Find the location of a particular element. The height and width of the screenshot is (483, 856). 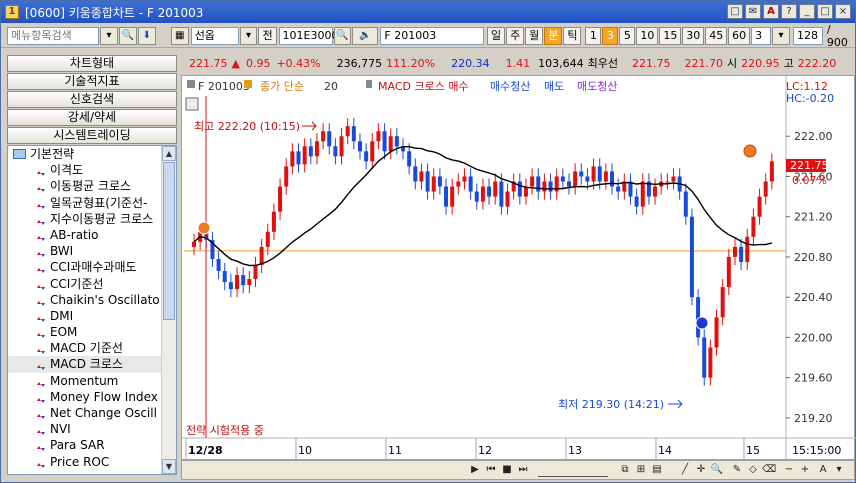

interval-1: 1 is located at coordinates (593, 35).